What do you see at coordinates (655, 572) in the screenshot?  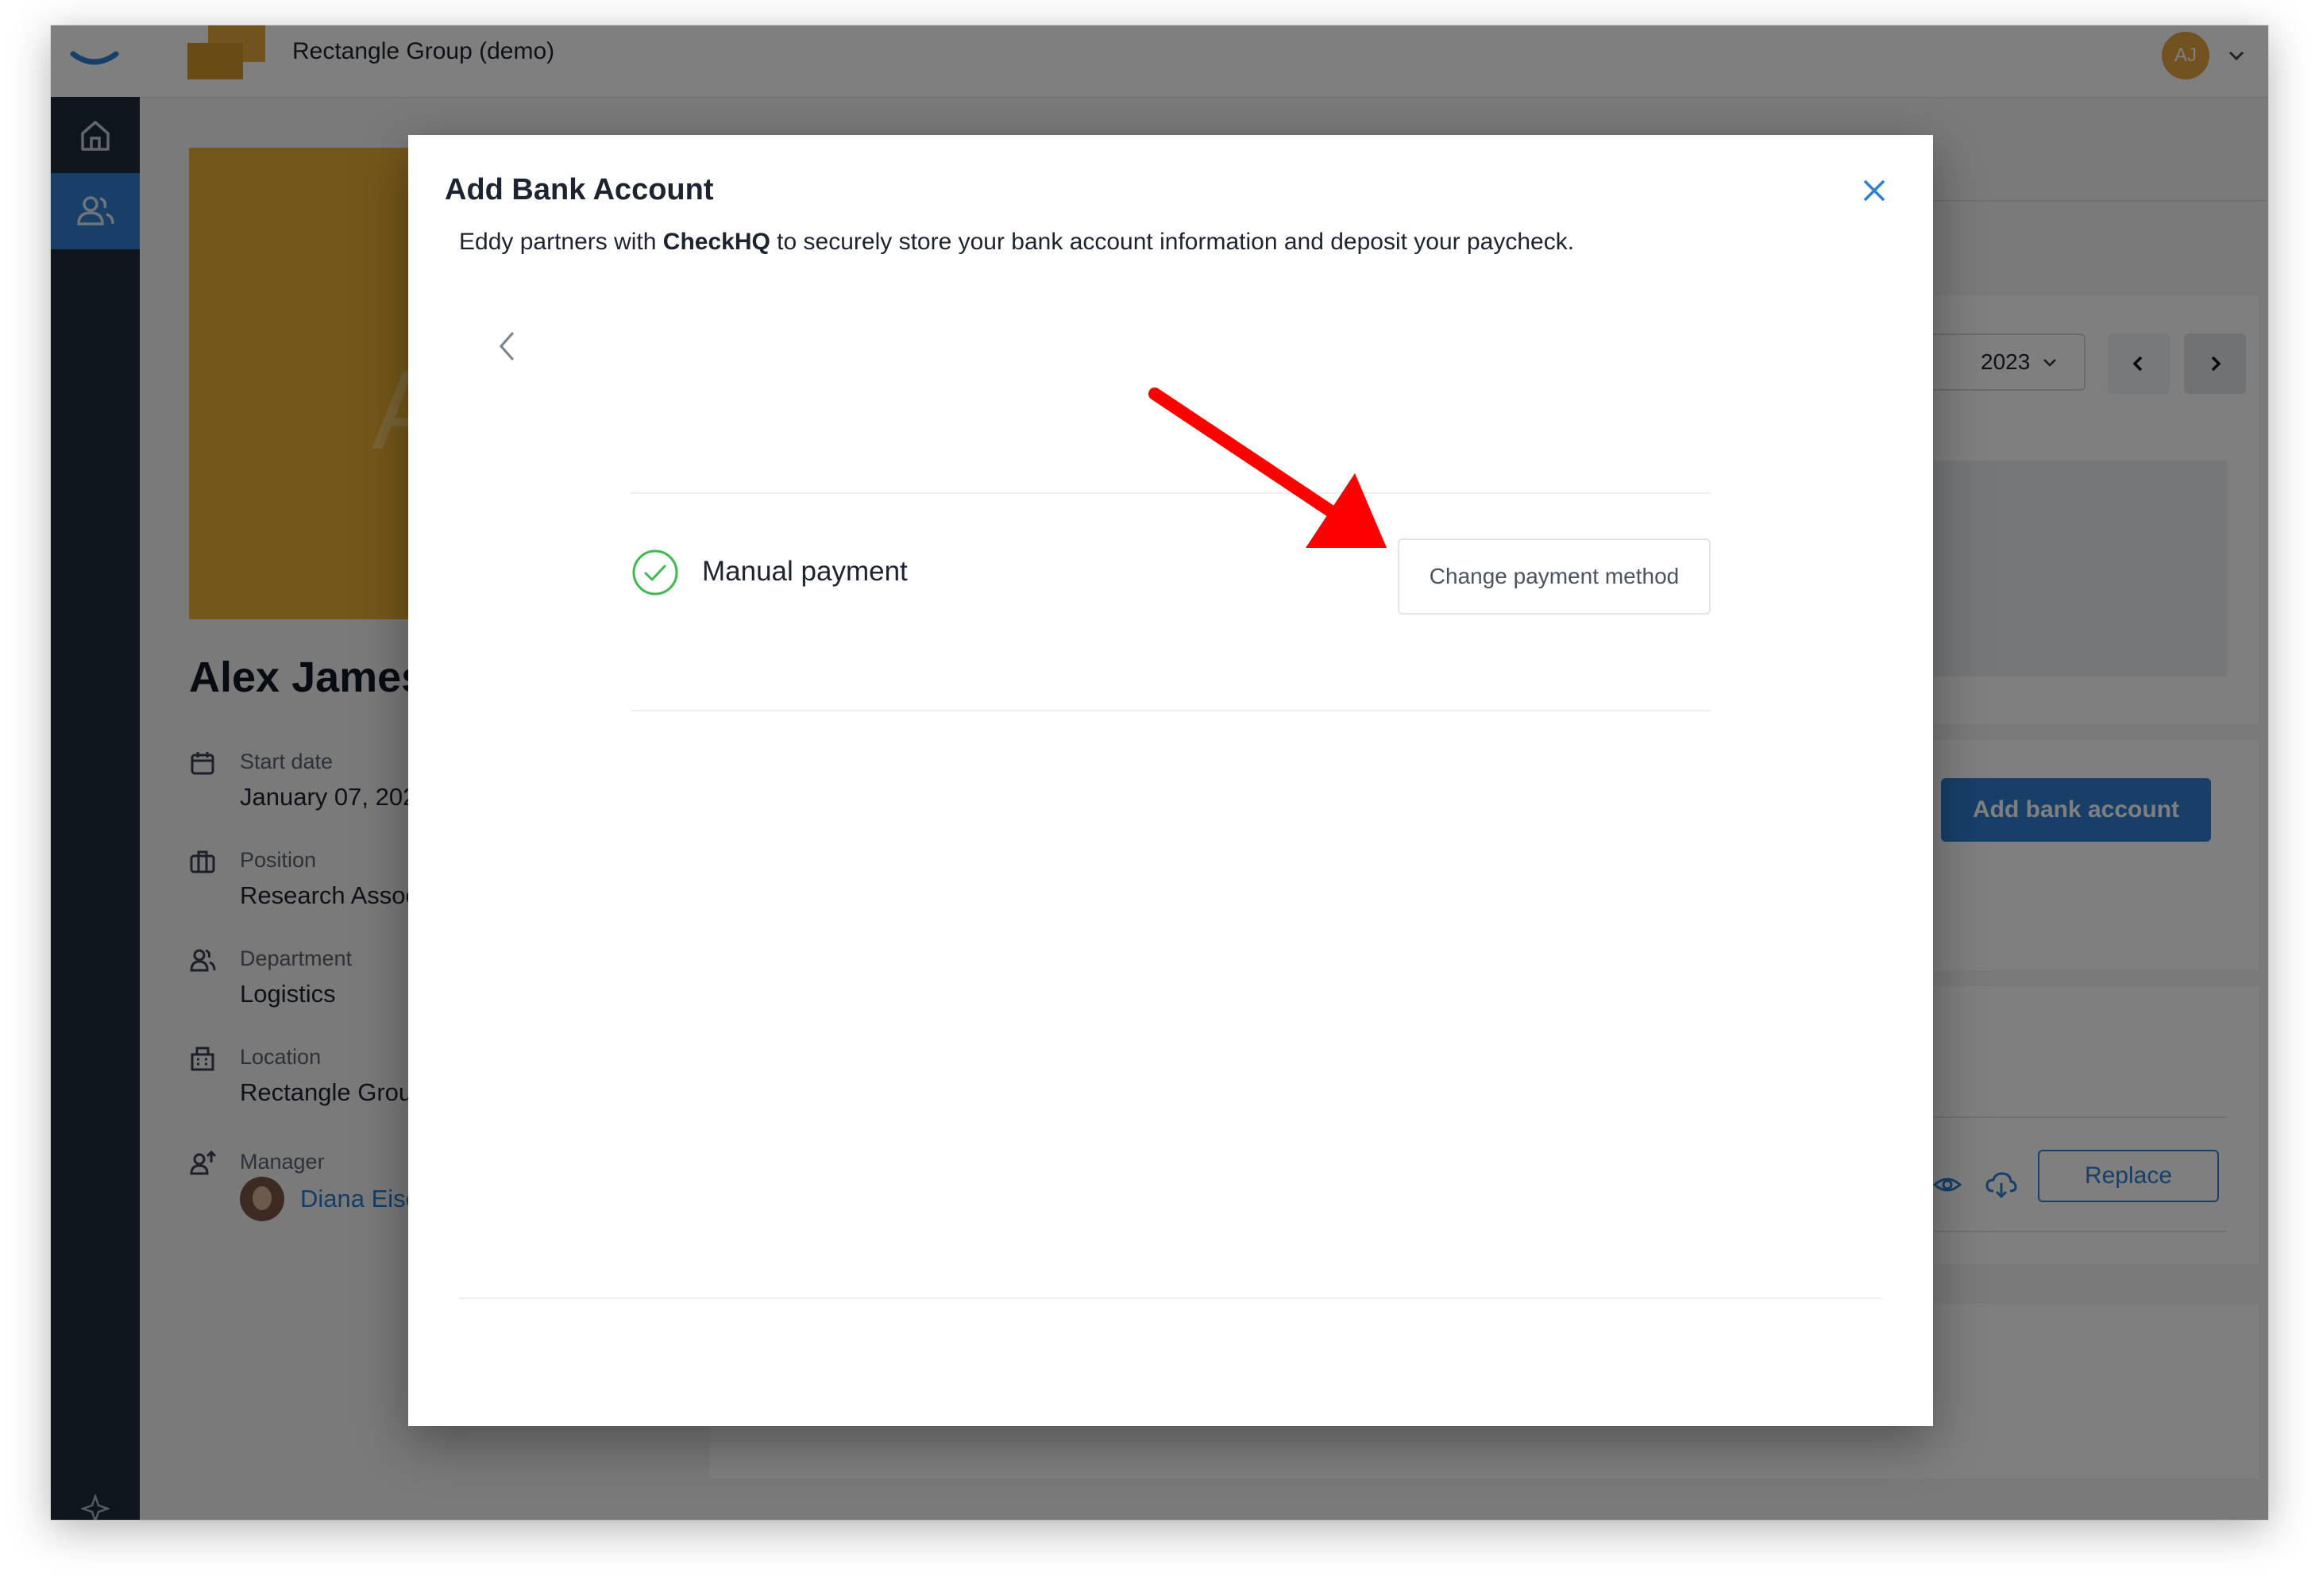 I see `check-circle-icon` at bounding box center [655, 572].